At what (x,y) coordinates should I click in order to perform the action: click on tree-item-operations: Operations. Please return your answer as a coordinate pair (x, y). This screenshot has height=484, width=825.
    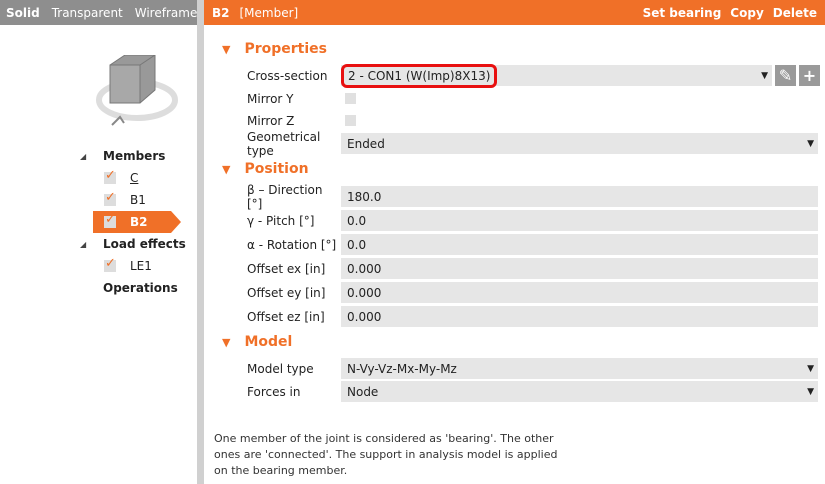
    Looking at the image, I should click on (98, 288).